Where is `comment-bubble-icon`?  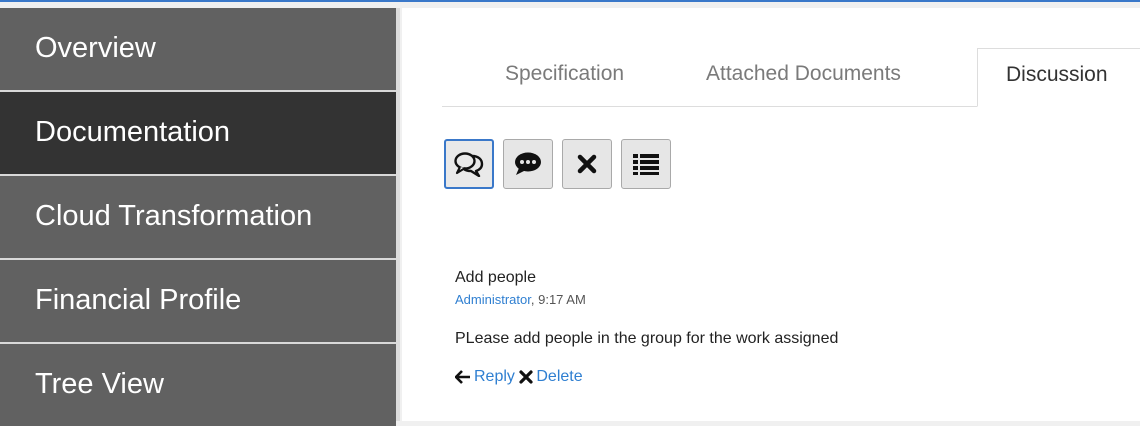
comment-bubble-icon is located at coordinates (528, 163).